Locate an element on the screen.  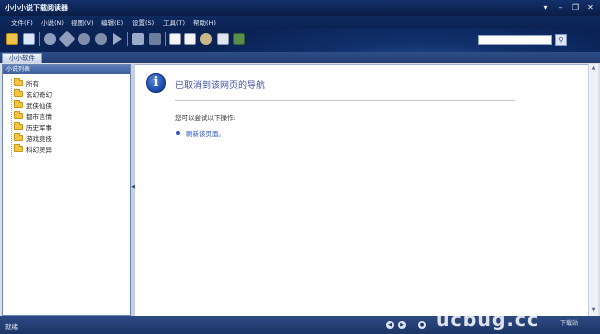
content-divider is located at coordinates (345, 100).